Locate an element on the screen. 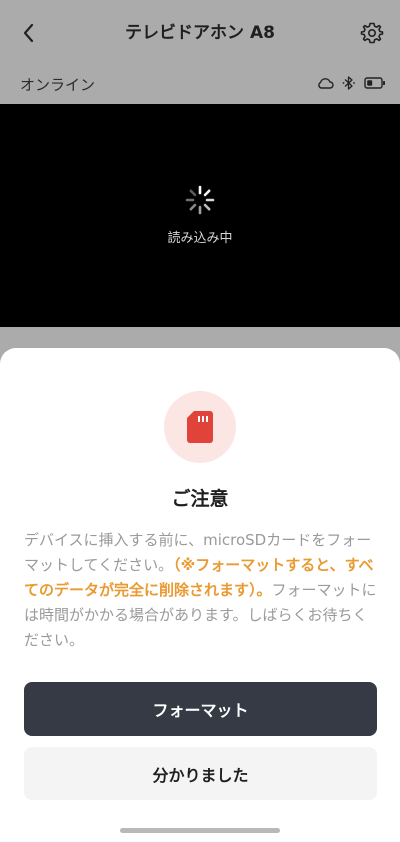  connection-status: オンライン is located at coordinates (58, 85).